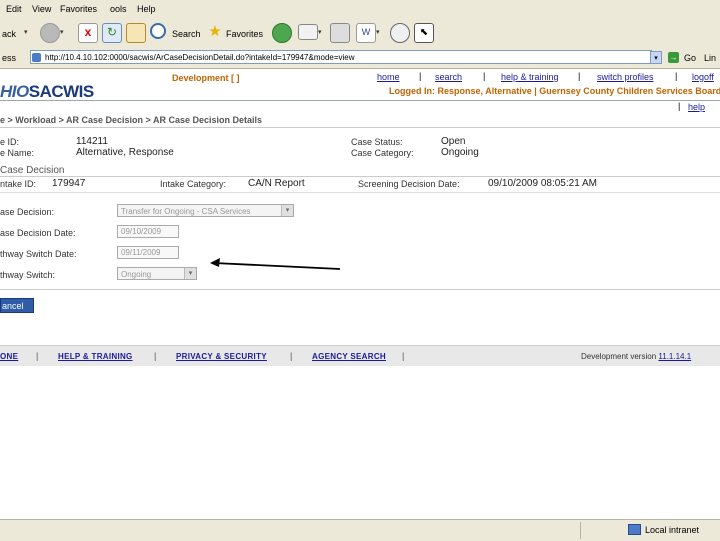 The height and width of the screenshot is (541, 720). What do you see at coordinates (148, 231) in the screenshot?
I see `case-decision-date-input: 09/10/2009` at bounding box center [148, 231].